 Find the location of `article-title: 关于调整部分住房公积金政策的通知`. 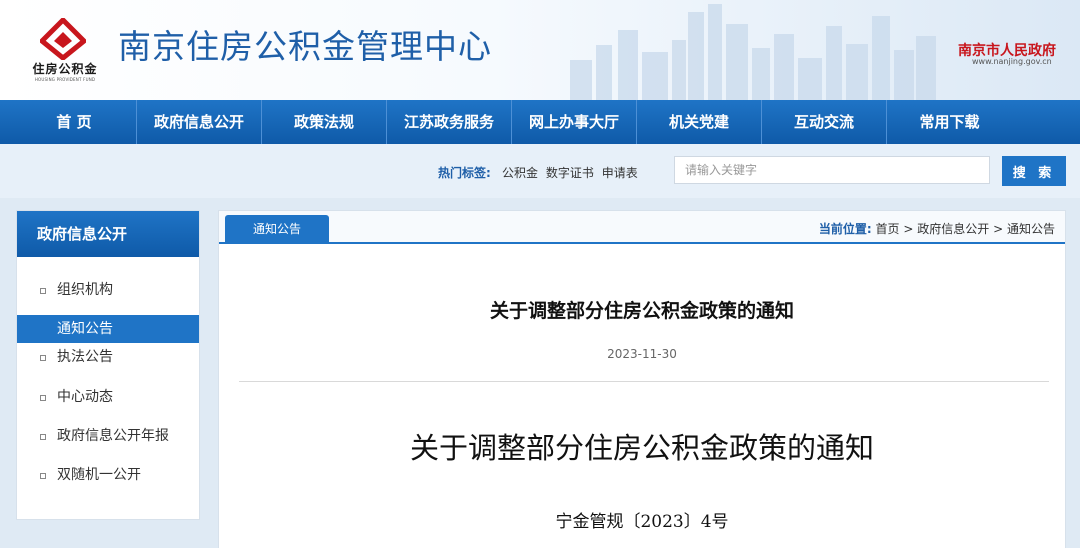

article-title: 关于调整部分住房公积金政策的通知 is located at coordinates (641, 311).